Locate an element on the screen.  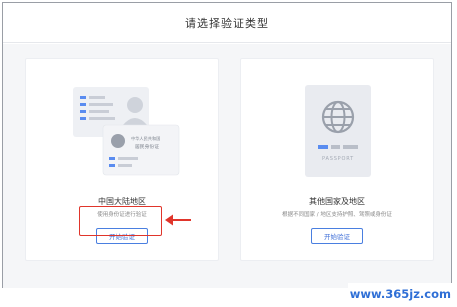
id-card-illustration: 中华人民共和国 居民身份证 is located at coordinates (126, 131).